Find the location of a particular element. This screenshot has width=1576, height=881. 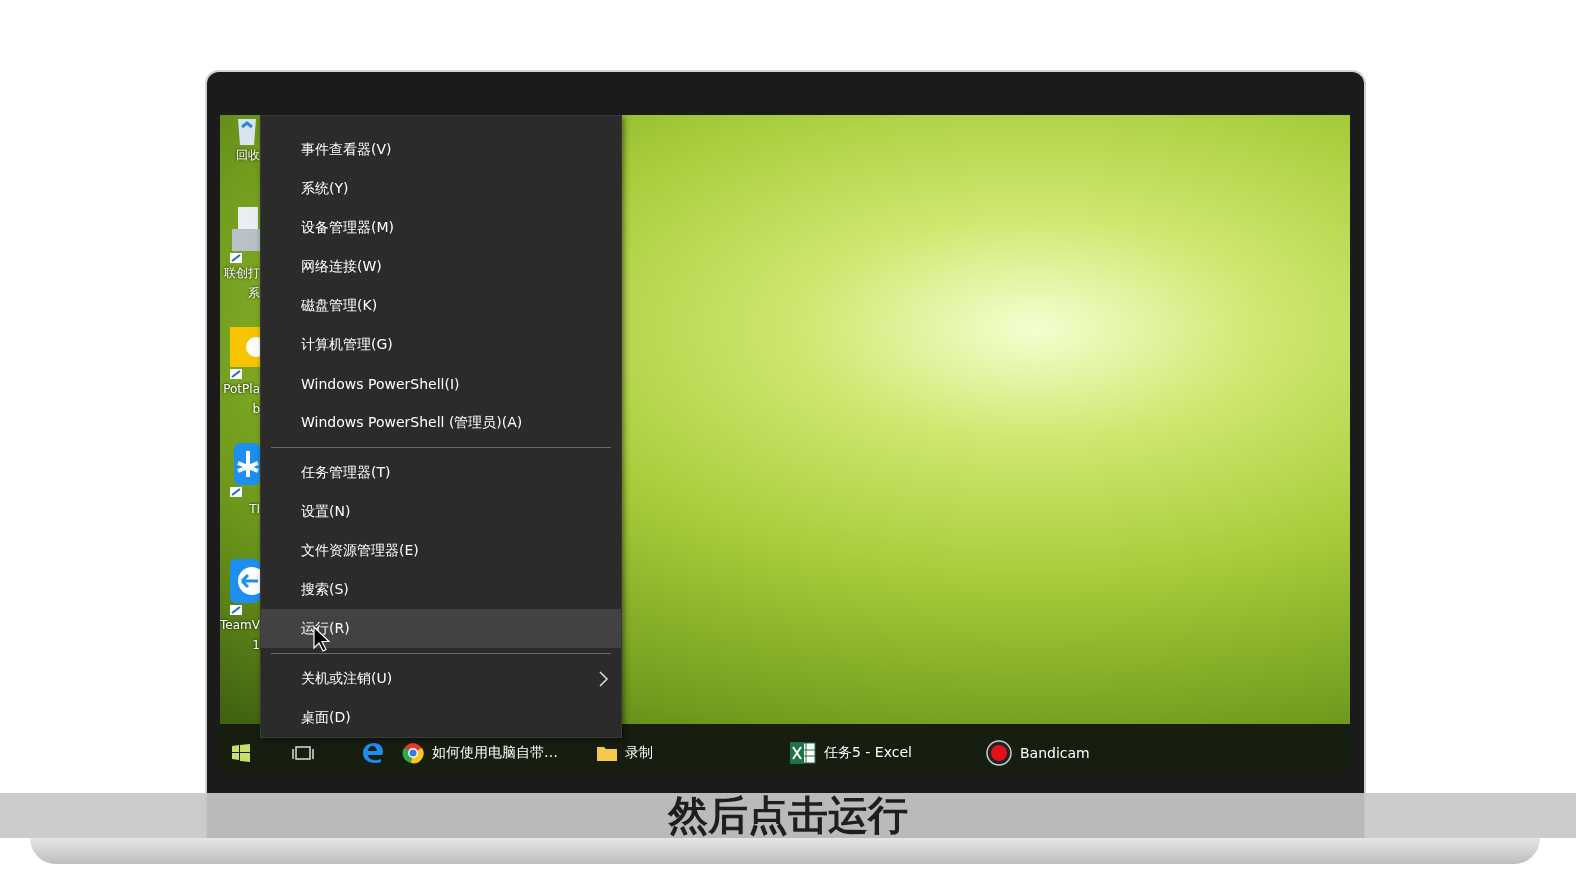

browser-e-icon is located at coordinates (373, 753).